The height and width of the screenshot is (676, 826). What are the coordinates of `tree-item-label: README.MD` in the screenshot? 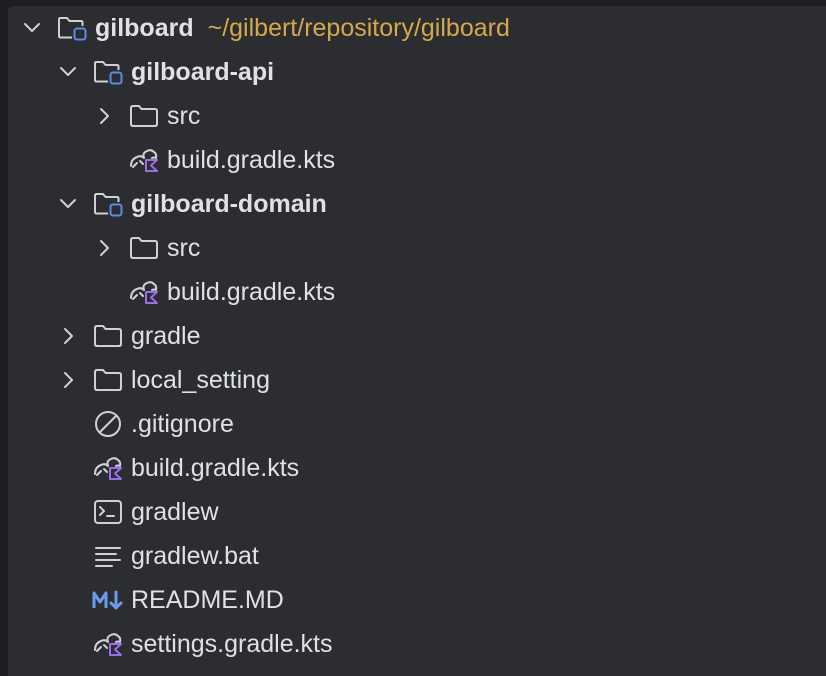 It's located at (207, 600).